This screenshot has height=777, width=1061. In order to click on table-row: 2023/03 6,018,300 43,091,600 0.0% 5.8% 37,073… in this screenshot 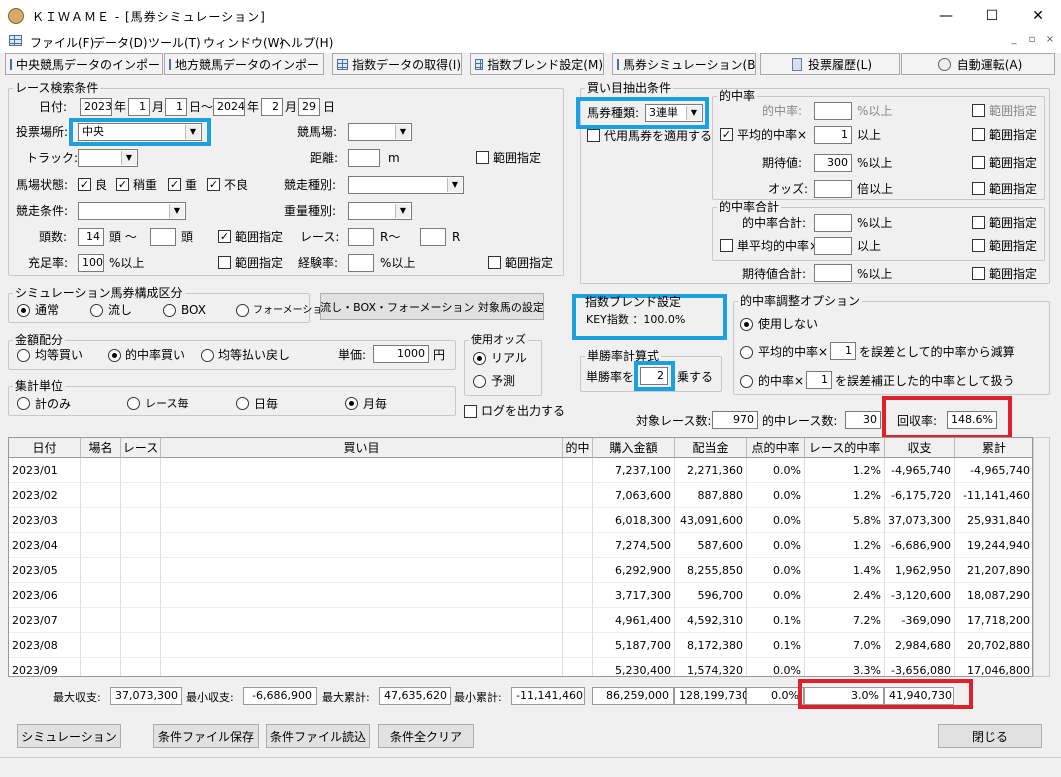, I will do `click(520, 520)`.